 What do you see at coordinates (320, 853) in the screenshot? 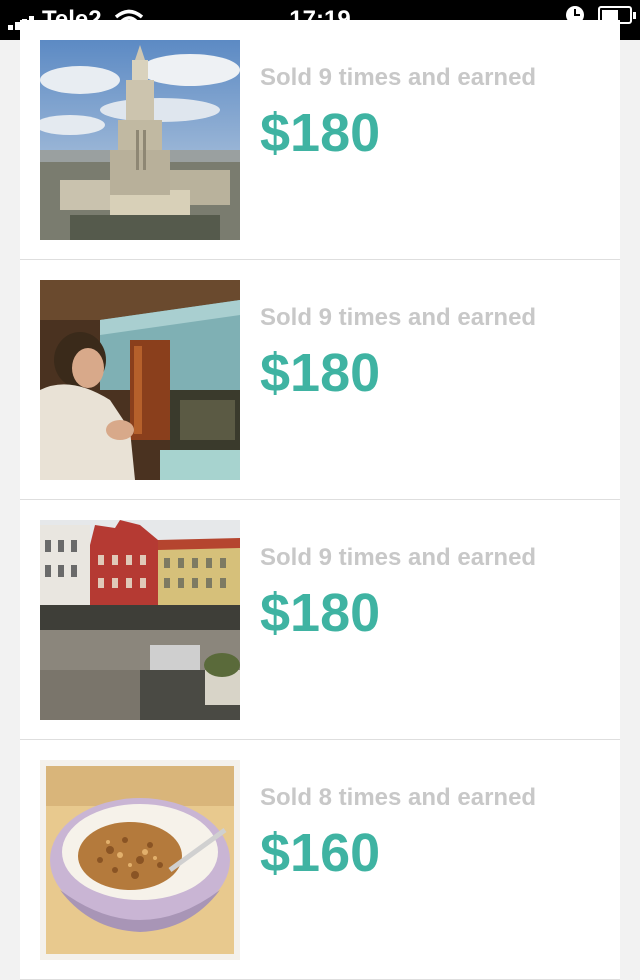
I see `earned-amount: $160` at bounding box center [320, 853].